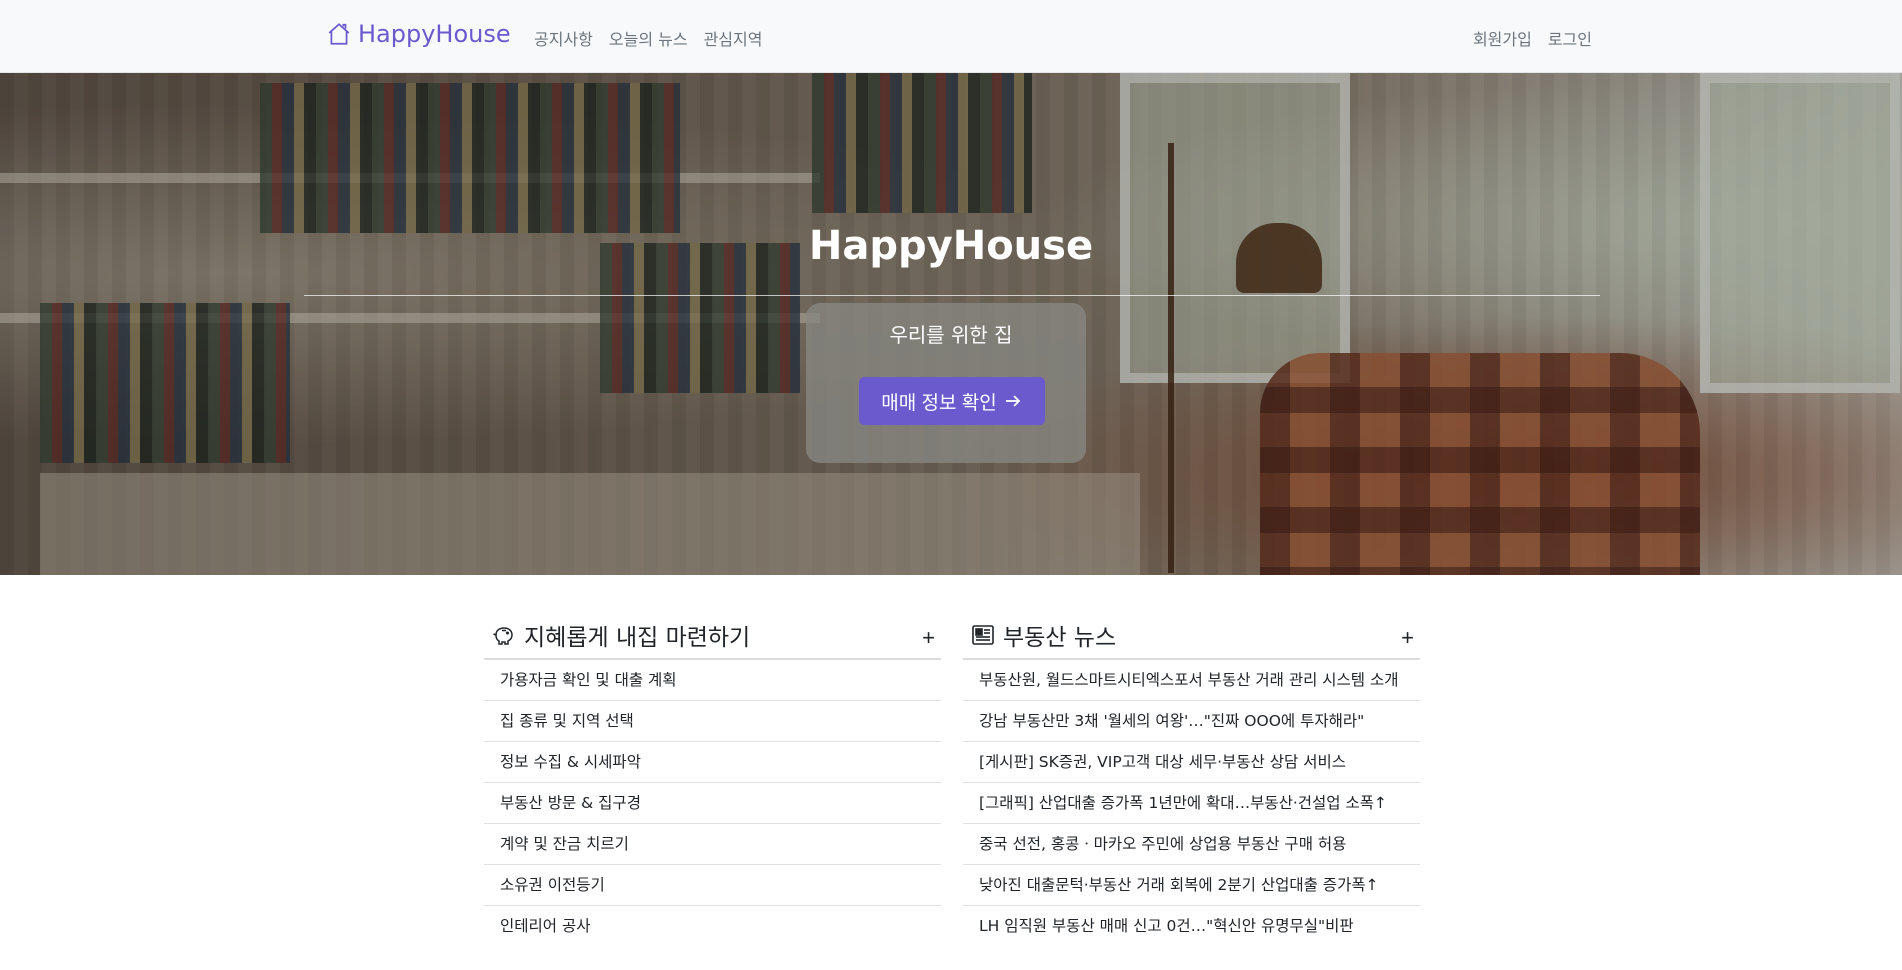  What do you see at coordinates (1191, 803) in the screenshot?
I see `news-item: [그래픽] 산업대출 증가폭 1년만에 확대…부동산·건설업 소폭↑` at bounding box center [1191, 803].